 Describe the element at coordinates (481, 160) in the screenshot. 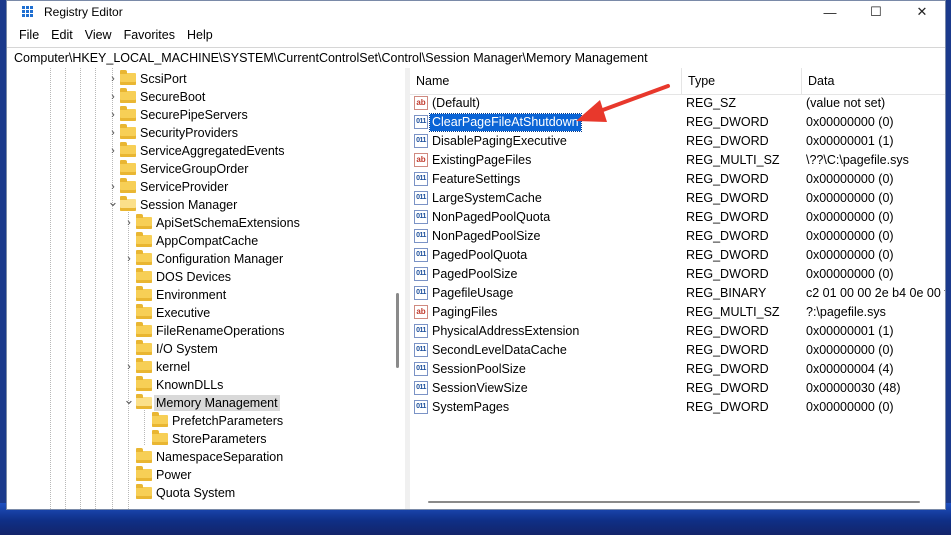

I see `value-name: ExistingPageFiles` at that location.